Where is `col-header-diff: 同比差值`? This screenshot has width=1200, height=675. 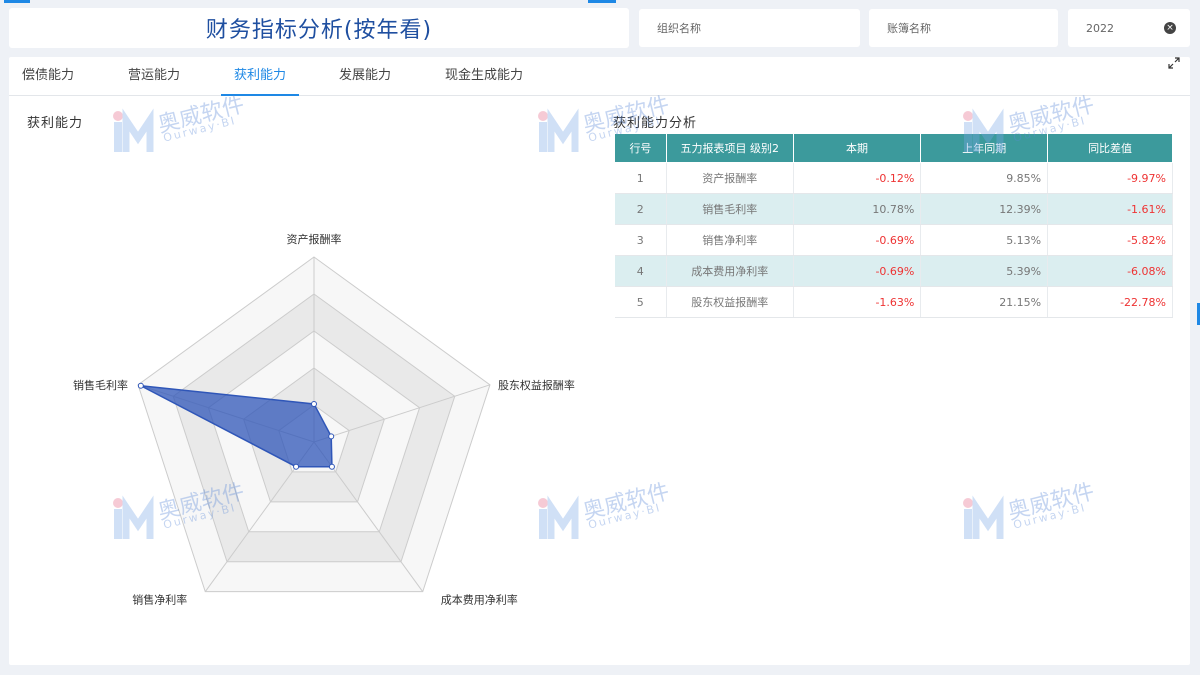
col-header-diff: 同比差值 is located at coordinates (1110, 148).